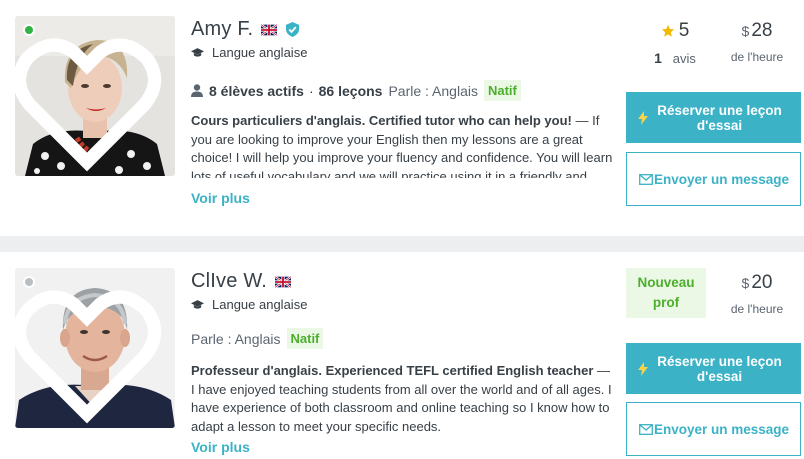 Image resolution: width=804 pixels, height=459 pixels. I want to click on rating-value: 5, so click(684, 30).